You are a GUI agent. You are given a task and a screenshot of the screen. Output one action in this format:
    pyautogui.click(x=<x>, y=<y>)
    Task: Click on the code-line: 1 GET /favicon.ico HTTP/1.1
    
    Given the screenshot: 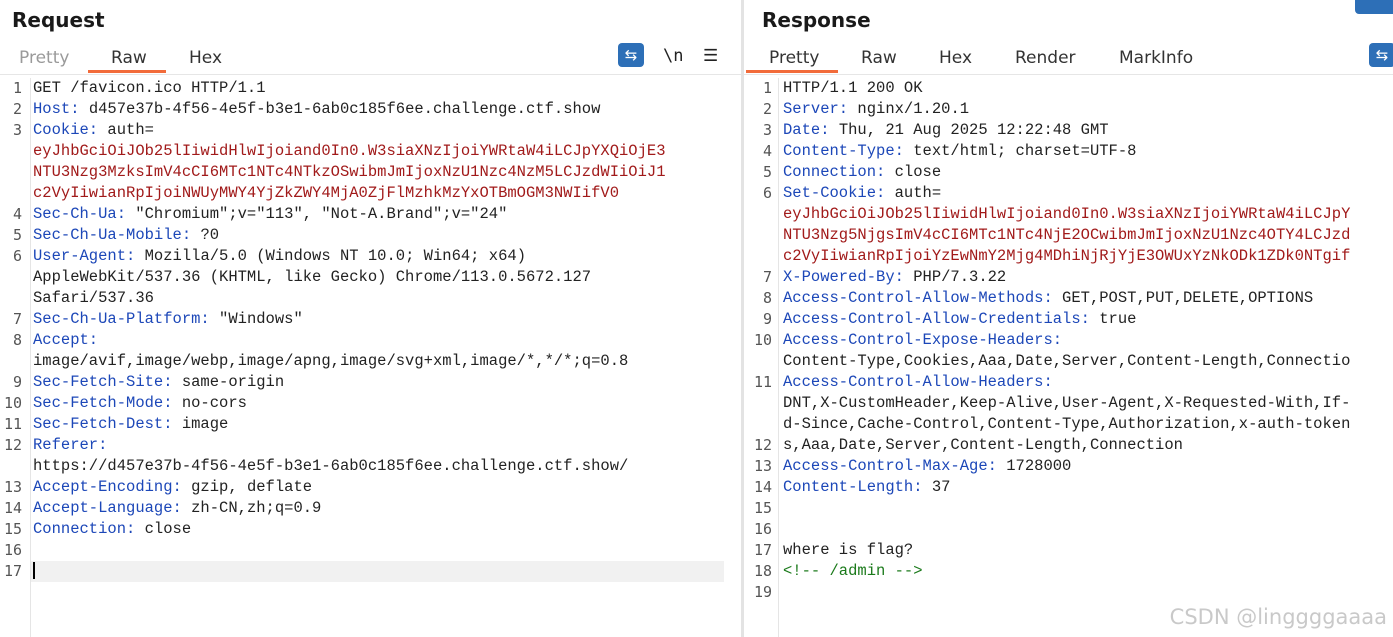 What is the action you would take?
    pyautogui.click(x=370, y=88)
    